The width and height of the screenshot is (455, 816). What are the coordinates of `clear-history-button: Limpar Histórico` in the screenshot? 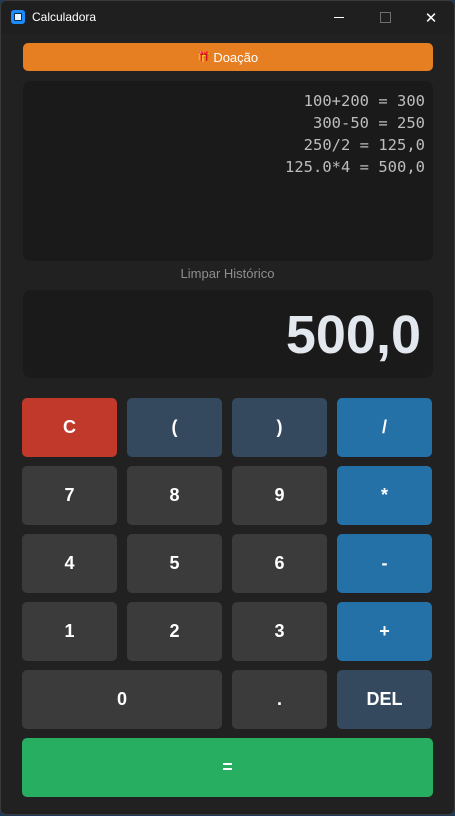 It's located at (227, 273).